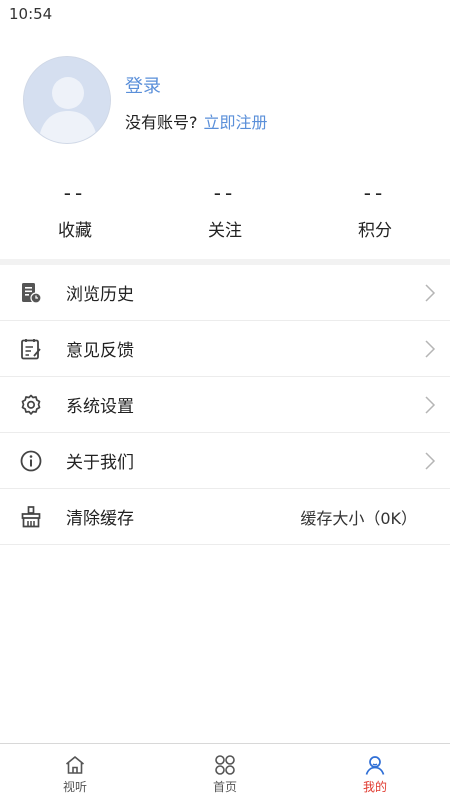  Describe the element at coordinates (375, 765) in the screenshot. I see `user-icon` at that location.